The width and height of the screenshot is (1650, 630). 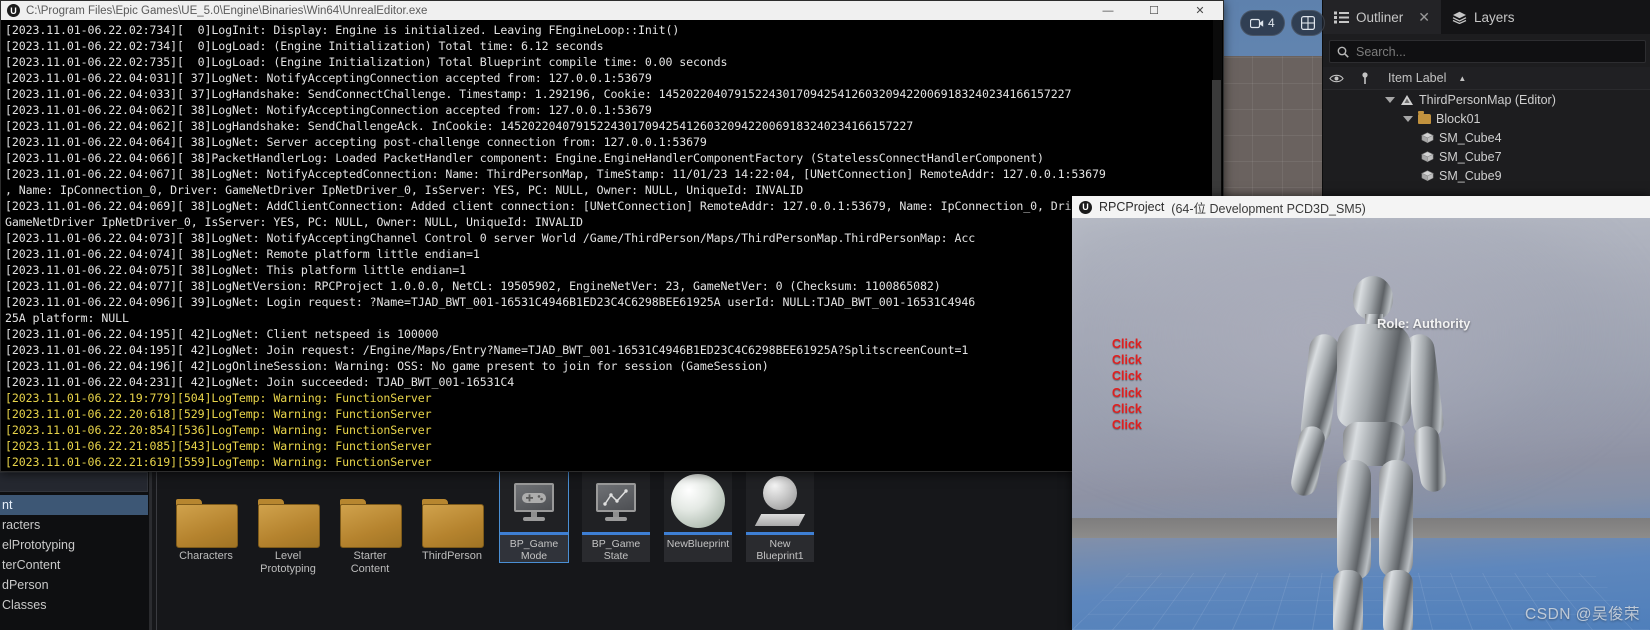 I want to click on maximize-button: ☐, so click(x=1154, y=10).